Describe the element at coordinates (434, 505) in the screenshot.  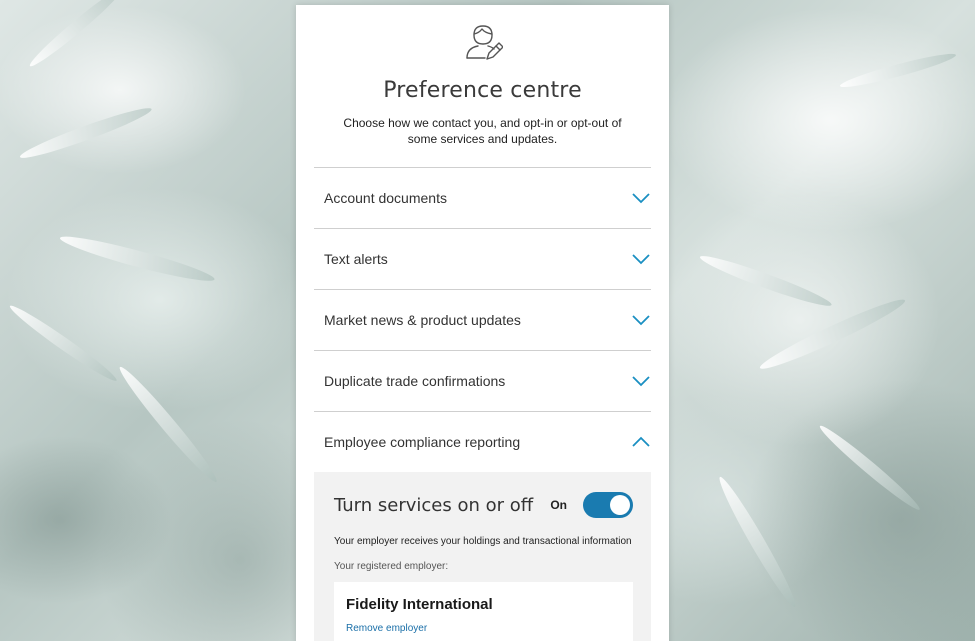
I see `services-toggle-title: Turn services on or off` at that location.